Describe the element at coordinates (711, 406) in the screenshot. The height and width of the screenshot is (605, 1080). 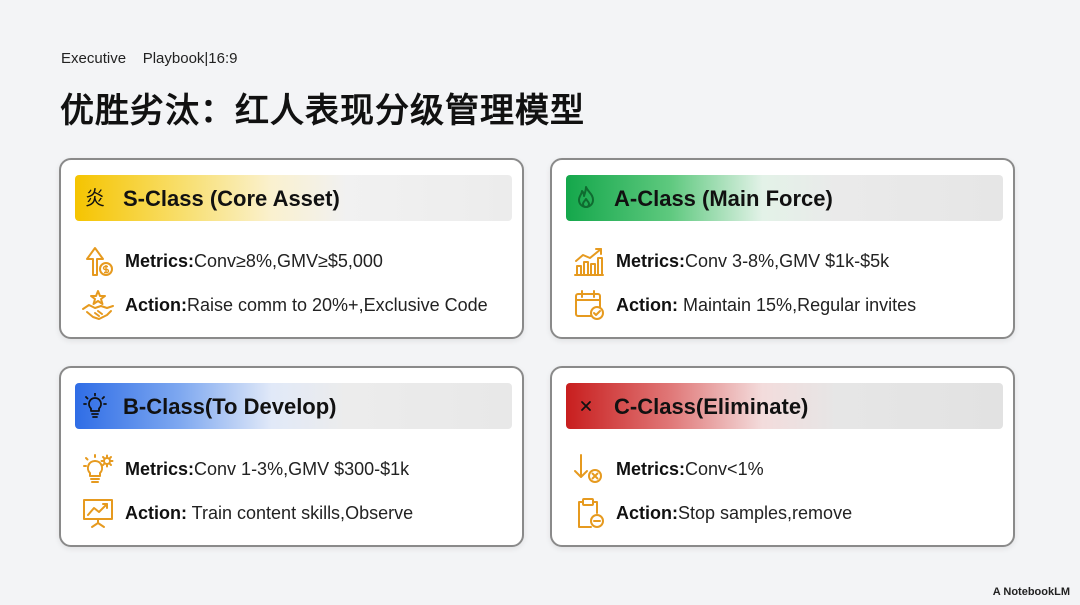
I see `card-title: C-Class(Eliminate)` at that location.